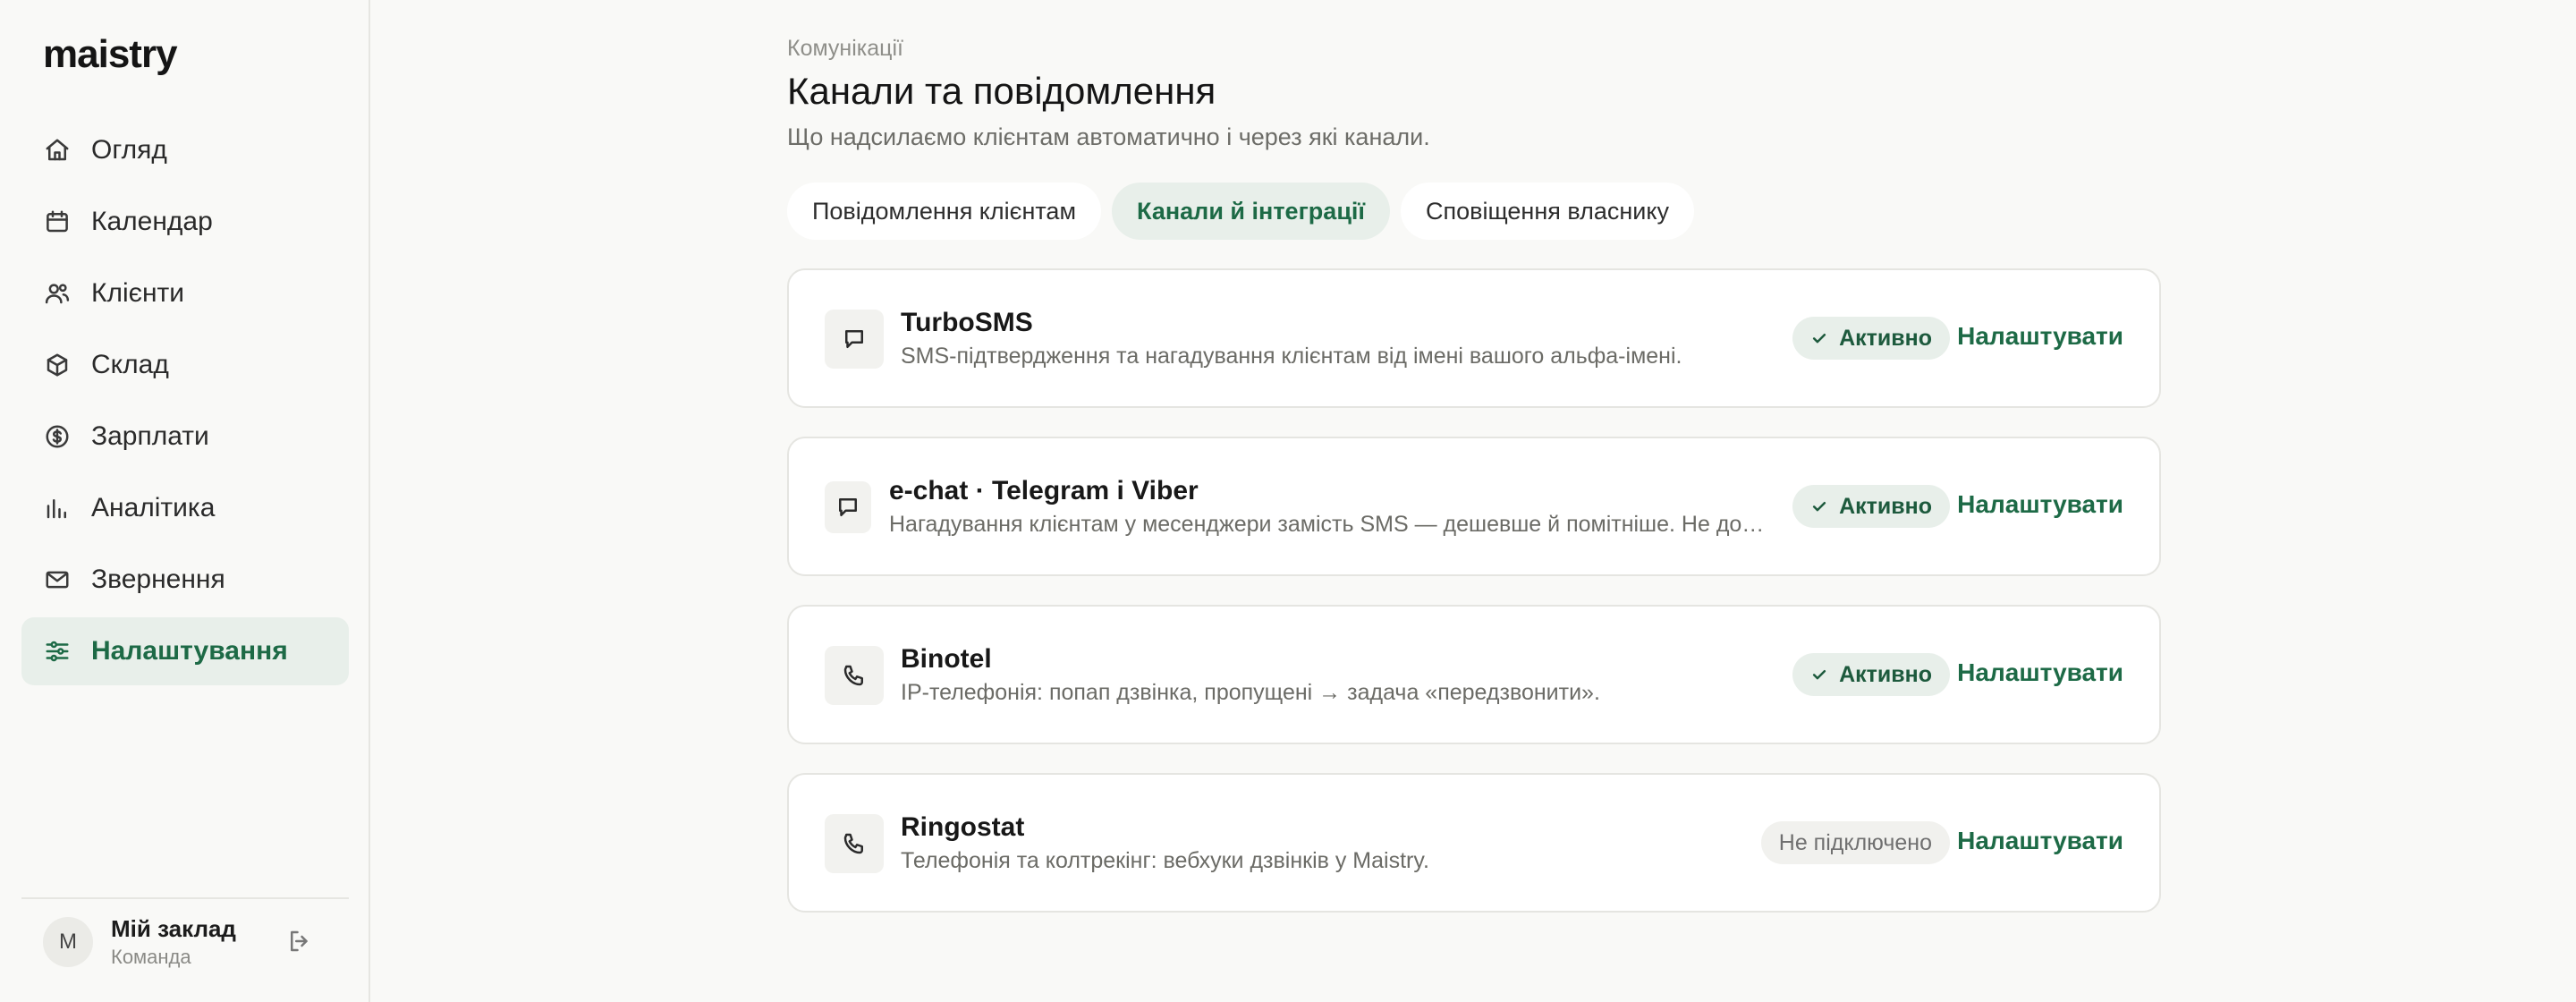  Describe the element at coordinates (1855, 843) in the screenshot. I see `status-badge: Не підключено` at that location.